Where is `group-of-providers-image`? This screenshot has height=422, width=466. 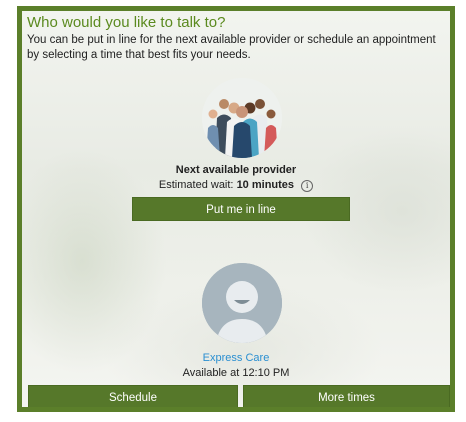 group-of-providers-image is located at coordinates (242, 118).